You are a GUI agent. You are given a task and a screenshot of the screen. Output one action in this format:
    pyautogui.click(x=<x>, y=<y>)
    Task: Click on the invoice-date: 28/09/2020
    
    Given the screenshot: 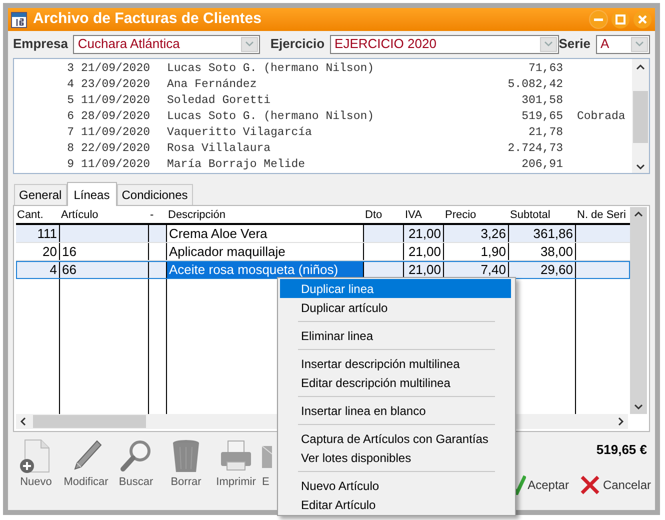 What is the action you would take?
    pyautogui.click(x=116, y=117)
    